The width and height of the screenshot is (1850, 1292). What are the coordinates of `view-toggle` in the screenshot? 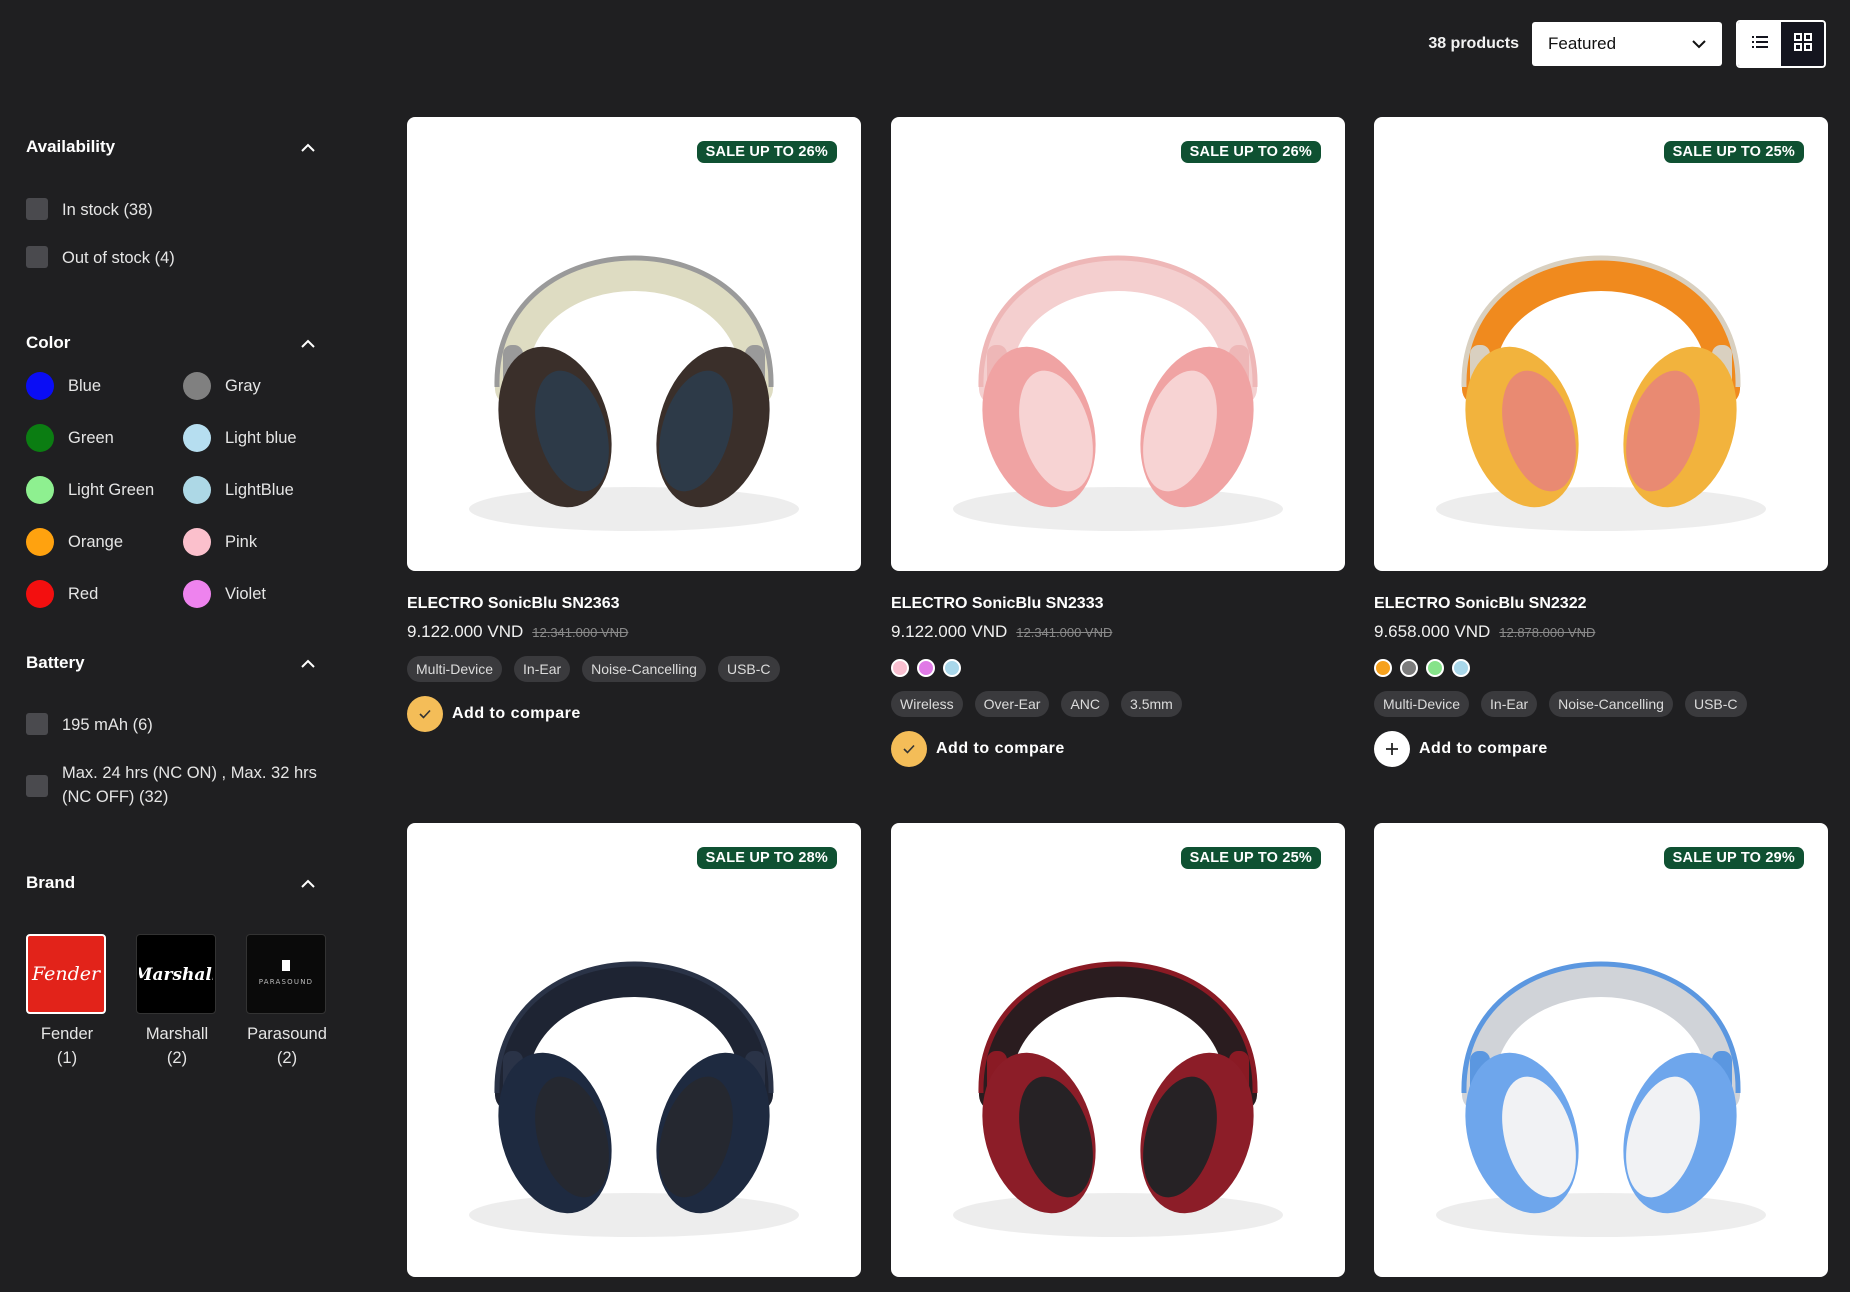 It's located at (1781, 44).